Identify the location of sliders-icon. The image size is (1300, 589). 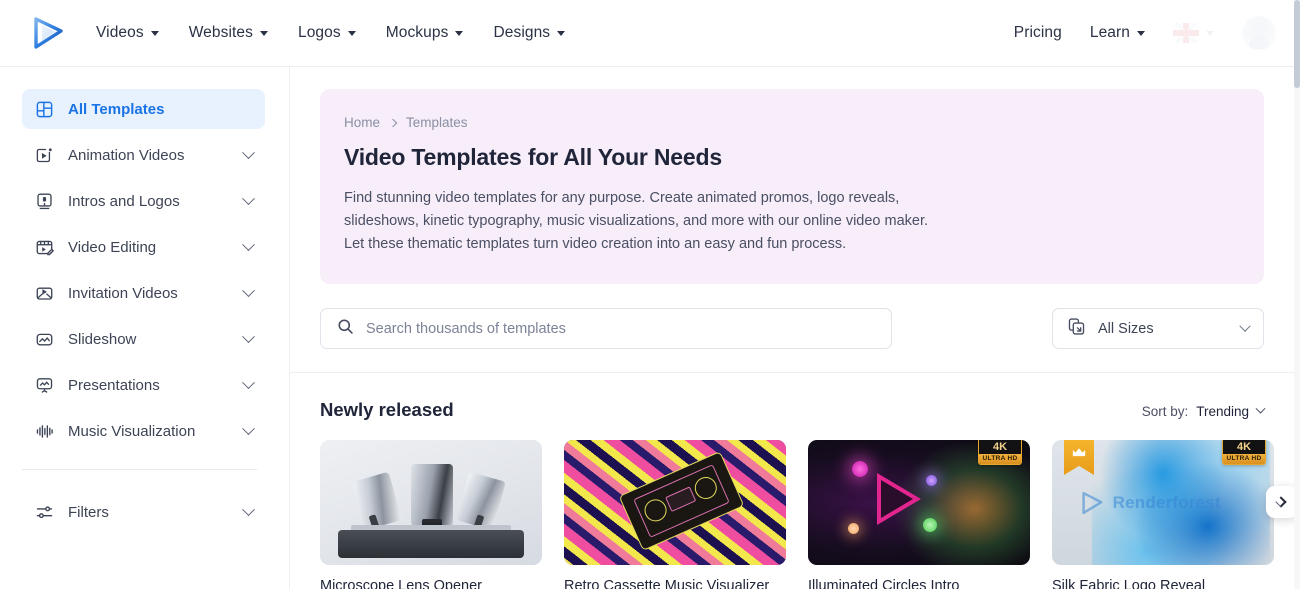
(44, 512).